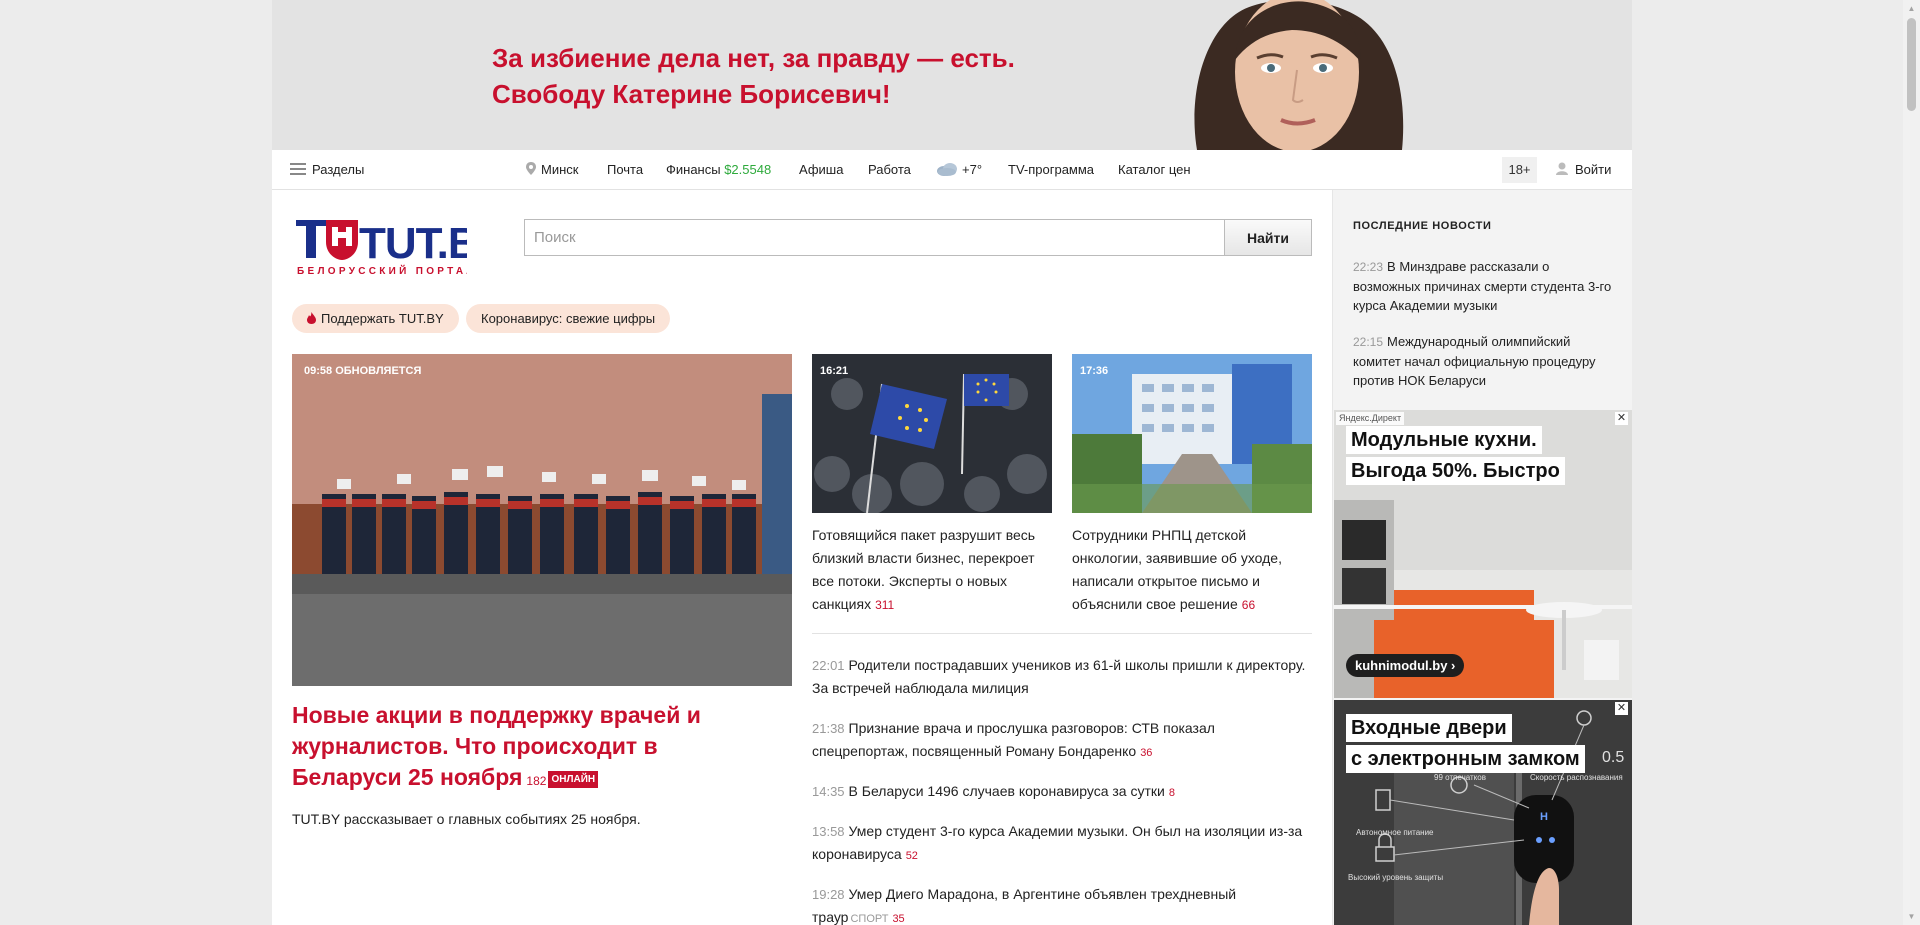  What do you see at coordinates (828, 665) in the screenshot?
I see `news-time: 22:01` at bounding box center [828, 665].